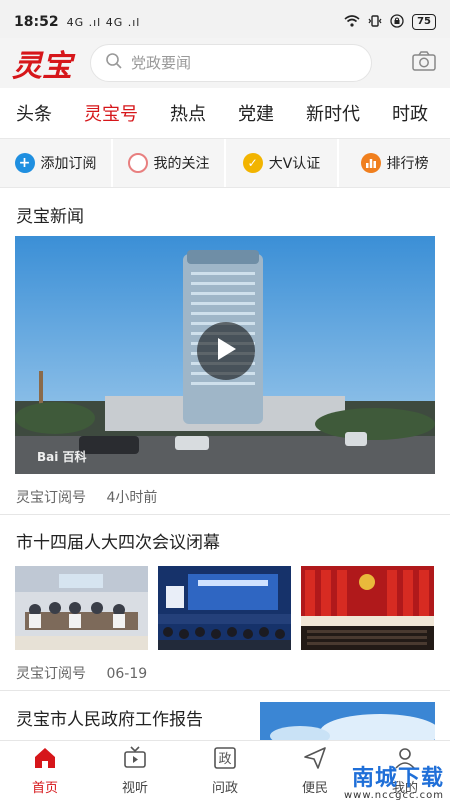  I want to click on news-section-title: 灵宝新闻, so click(50, 214).